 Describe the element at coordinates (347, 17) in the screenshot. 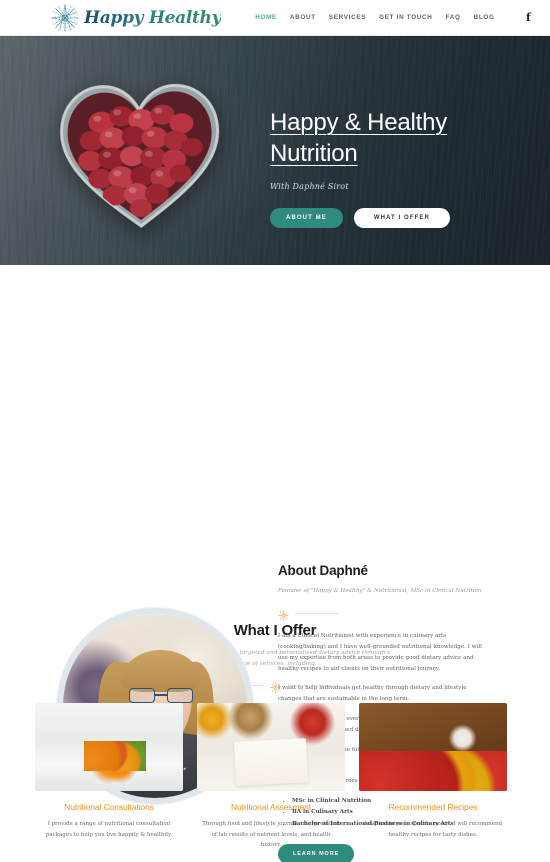

I see `nav-item-services: SERVICES` at that location.